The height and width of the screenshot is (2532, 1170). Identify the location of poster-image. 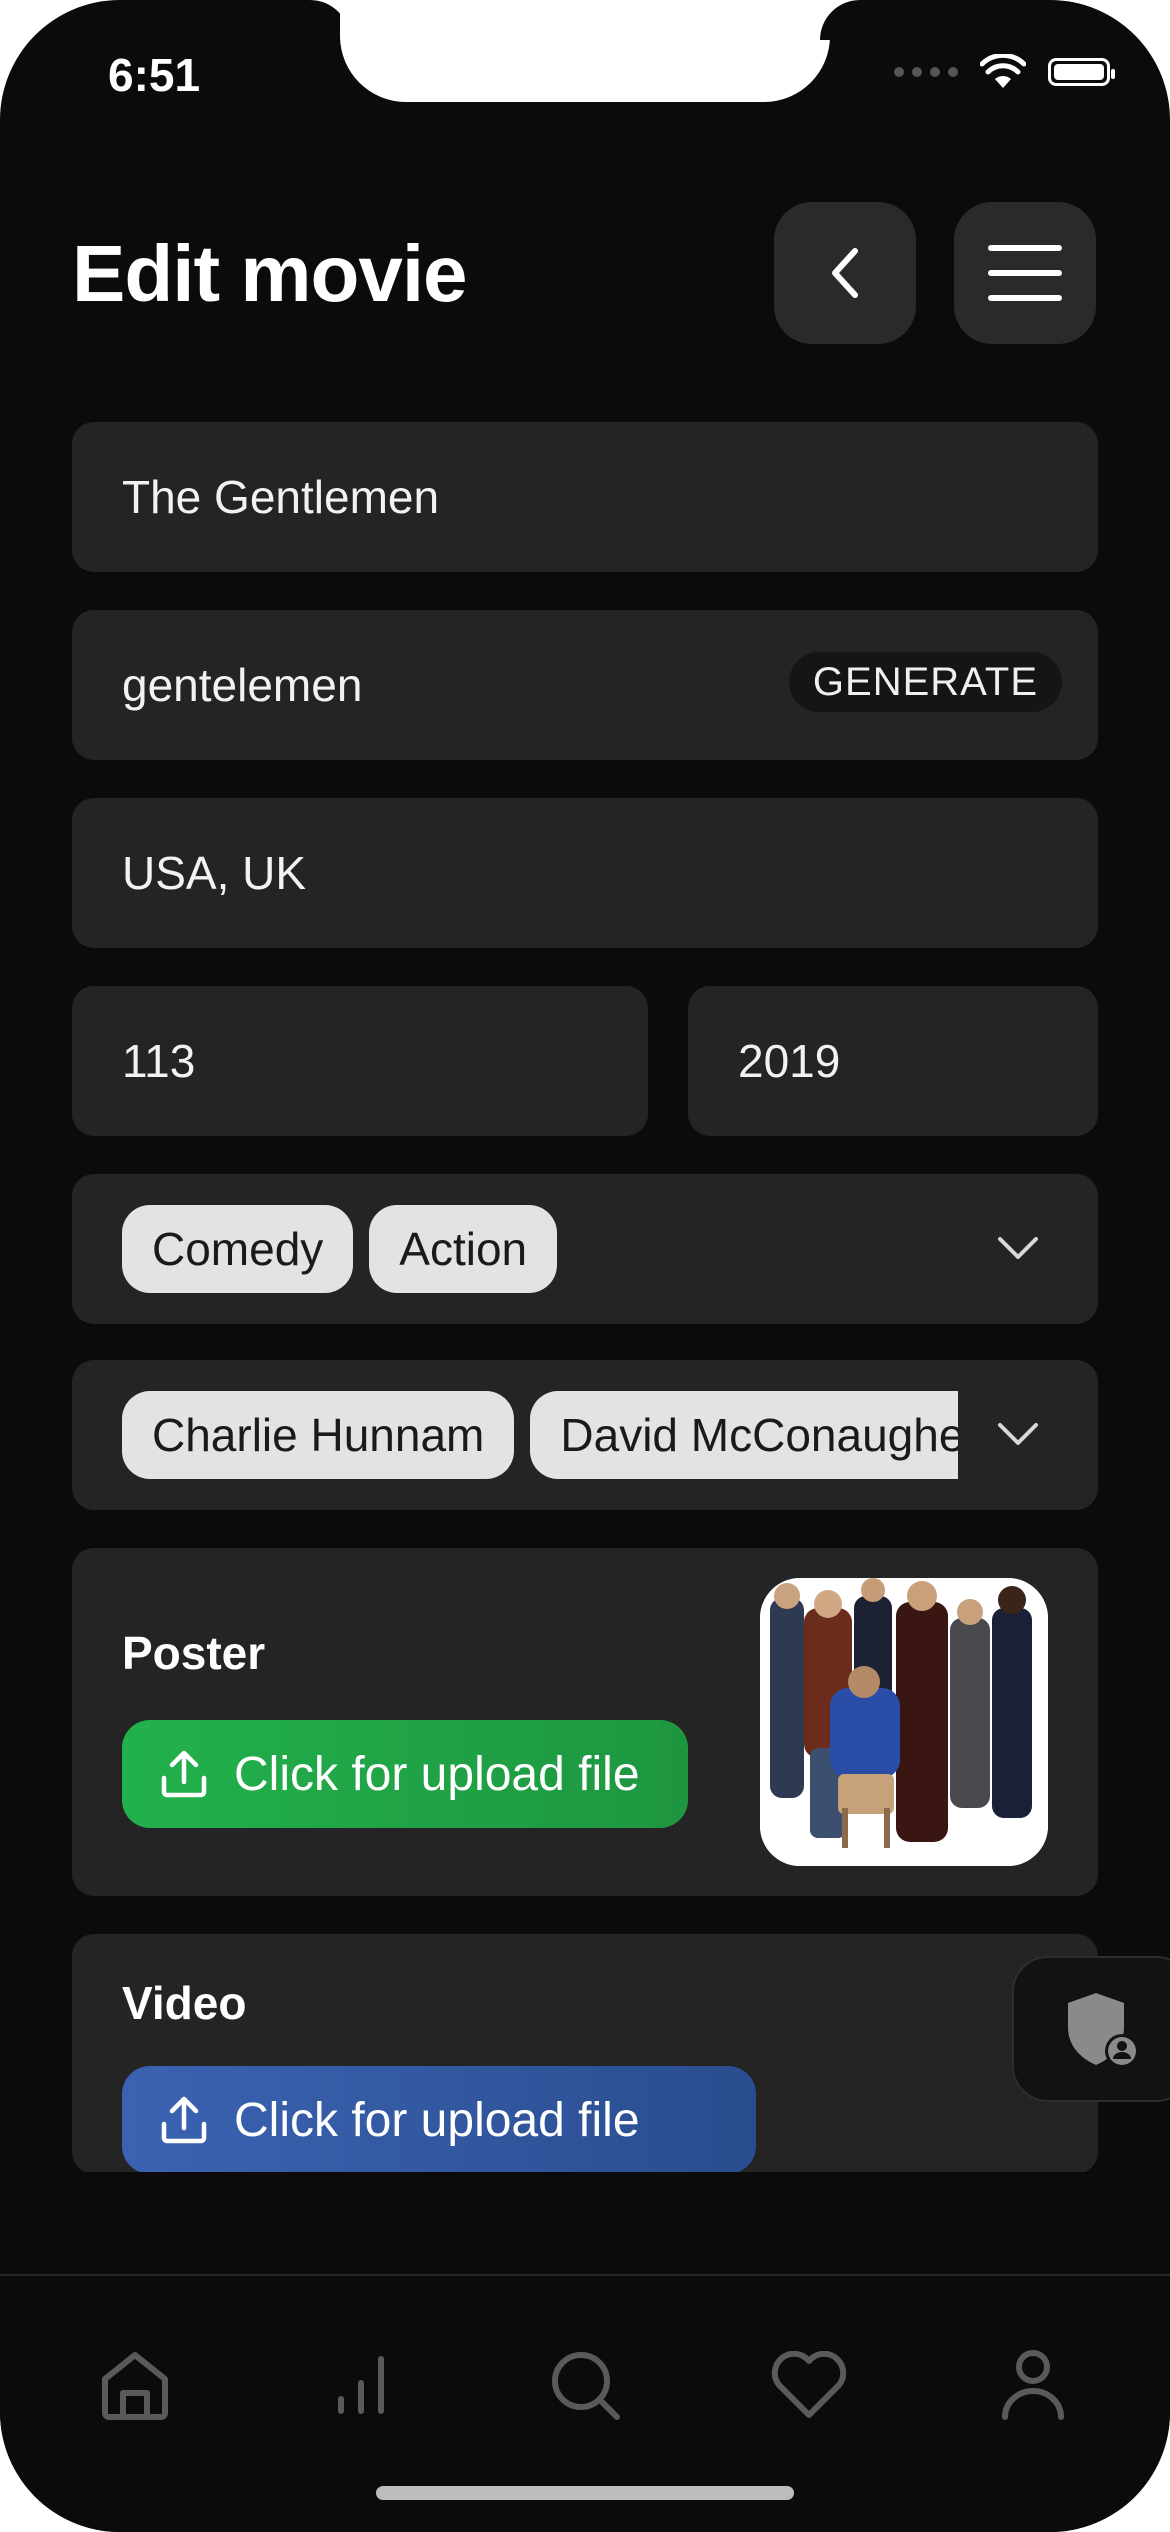
(904, 1722).